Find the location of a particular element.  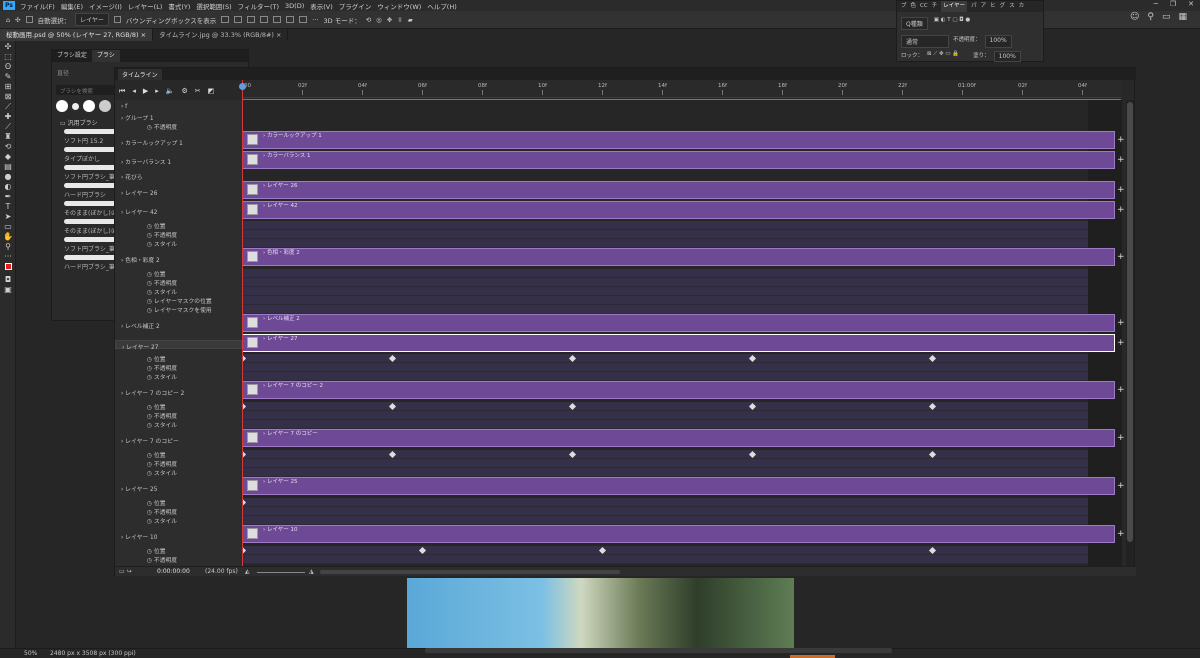

layer-clip-bar: › 色相・彩度 2 is located at coordinates (678, 257).